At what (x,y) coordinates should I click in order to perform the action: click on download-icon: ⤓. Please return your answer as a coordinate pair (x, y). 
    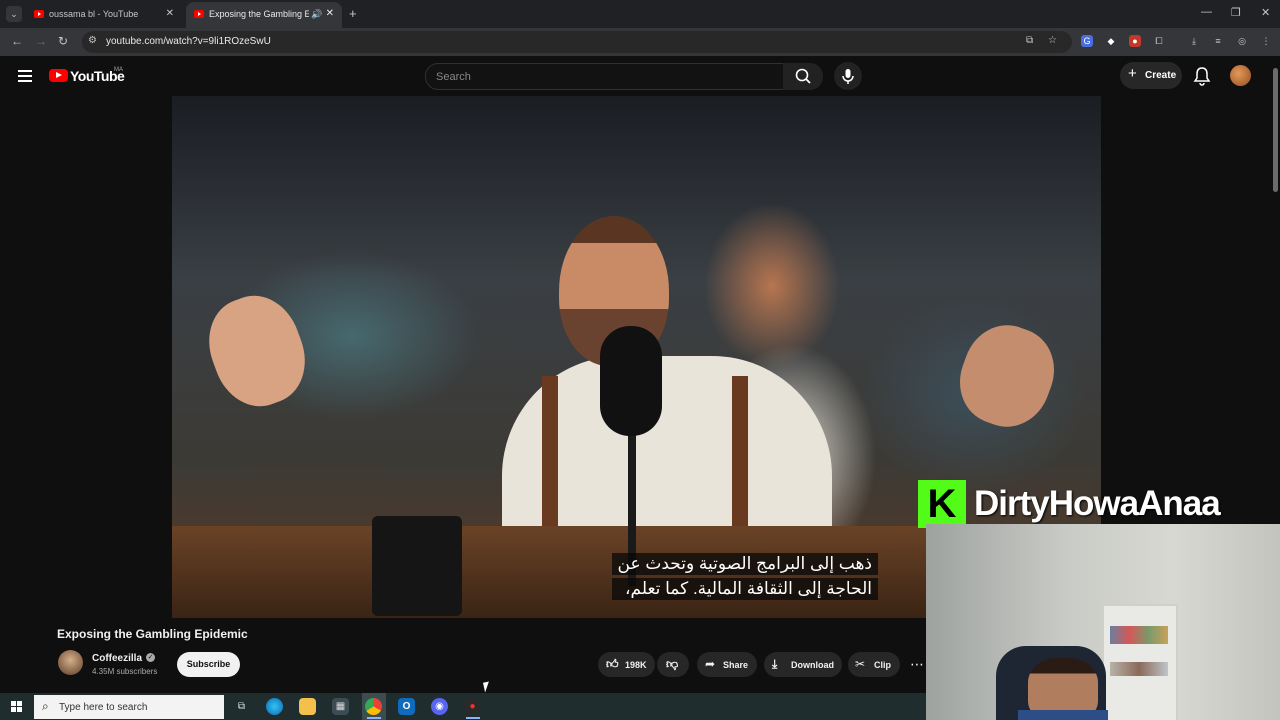
    Looking at the image, I should click on (775, 664).